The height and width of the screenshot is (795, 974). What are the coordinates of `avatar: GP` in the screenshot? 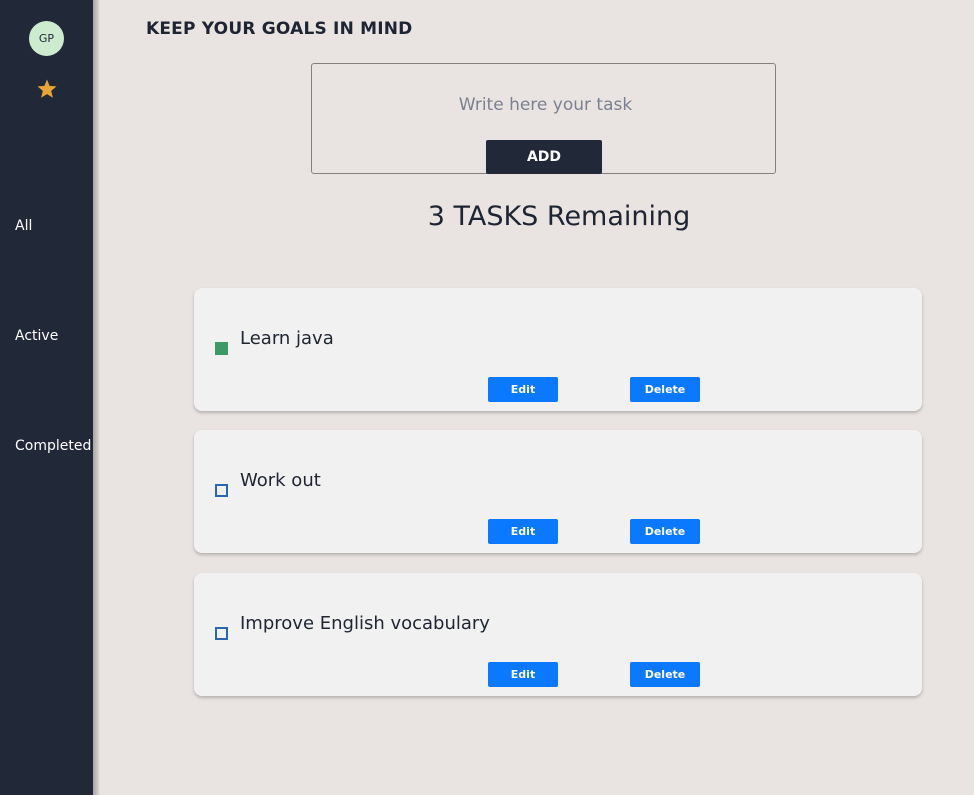 It's located at (46, 38).